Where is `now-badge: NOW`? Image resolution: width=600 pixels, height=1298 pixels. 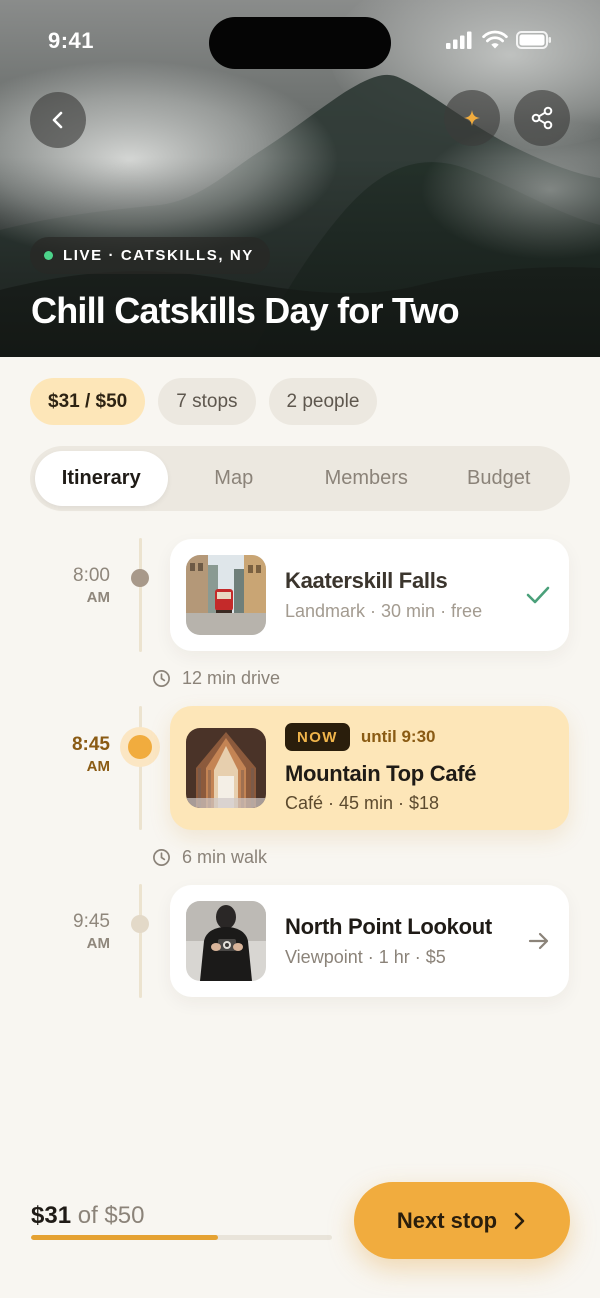
now-badge: NOW is located at coordinates (317, 737).